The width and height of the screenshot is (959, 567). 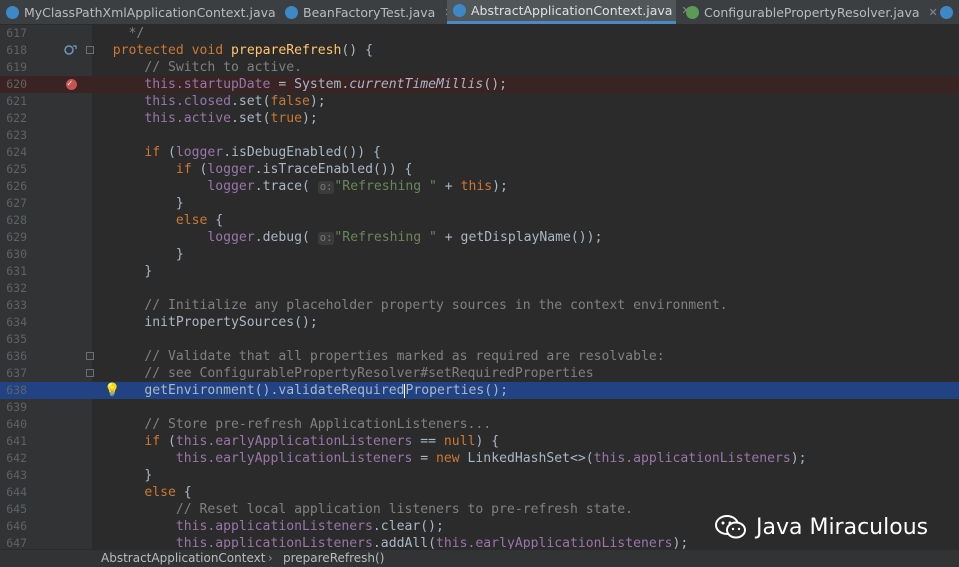 What do you see at coordinates (294, 169) in the screenshot?
I see `code-text: if (logger.isTraceEnabled()) {` at bounding box center [294, 169].